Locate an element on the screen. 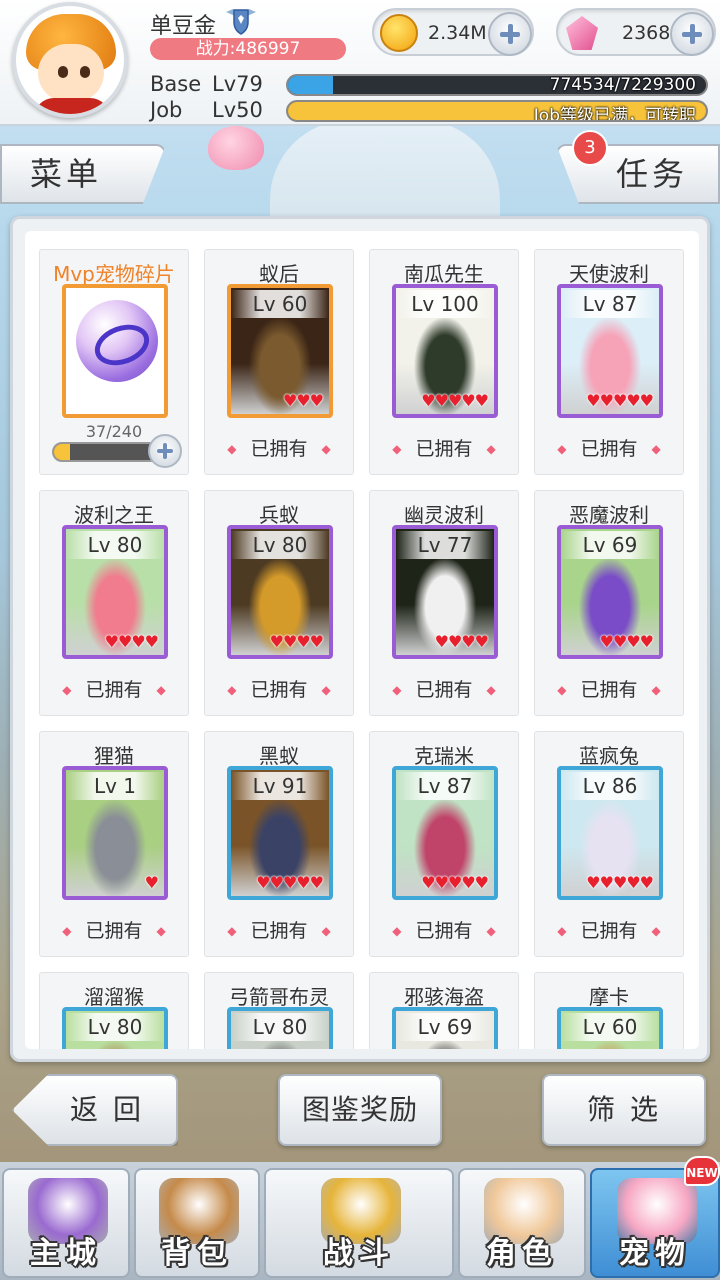  pet-level: Lv 80 is located at coordinates (280, 545).